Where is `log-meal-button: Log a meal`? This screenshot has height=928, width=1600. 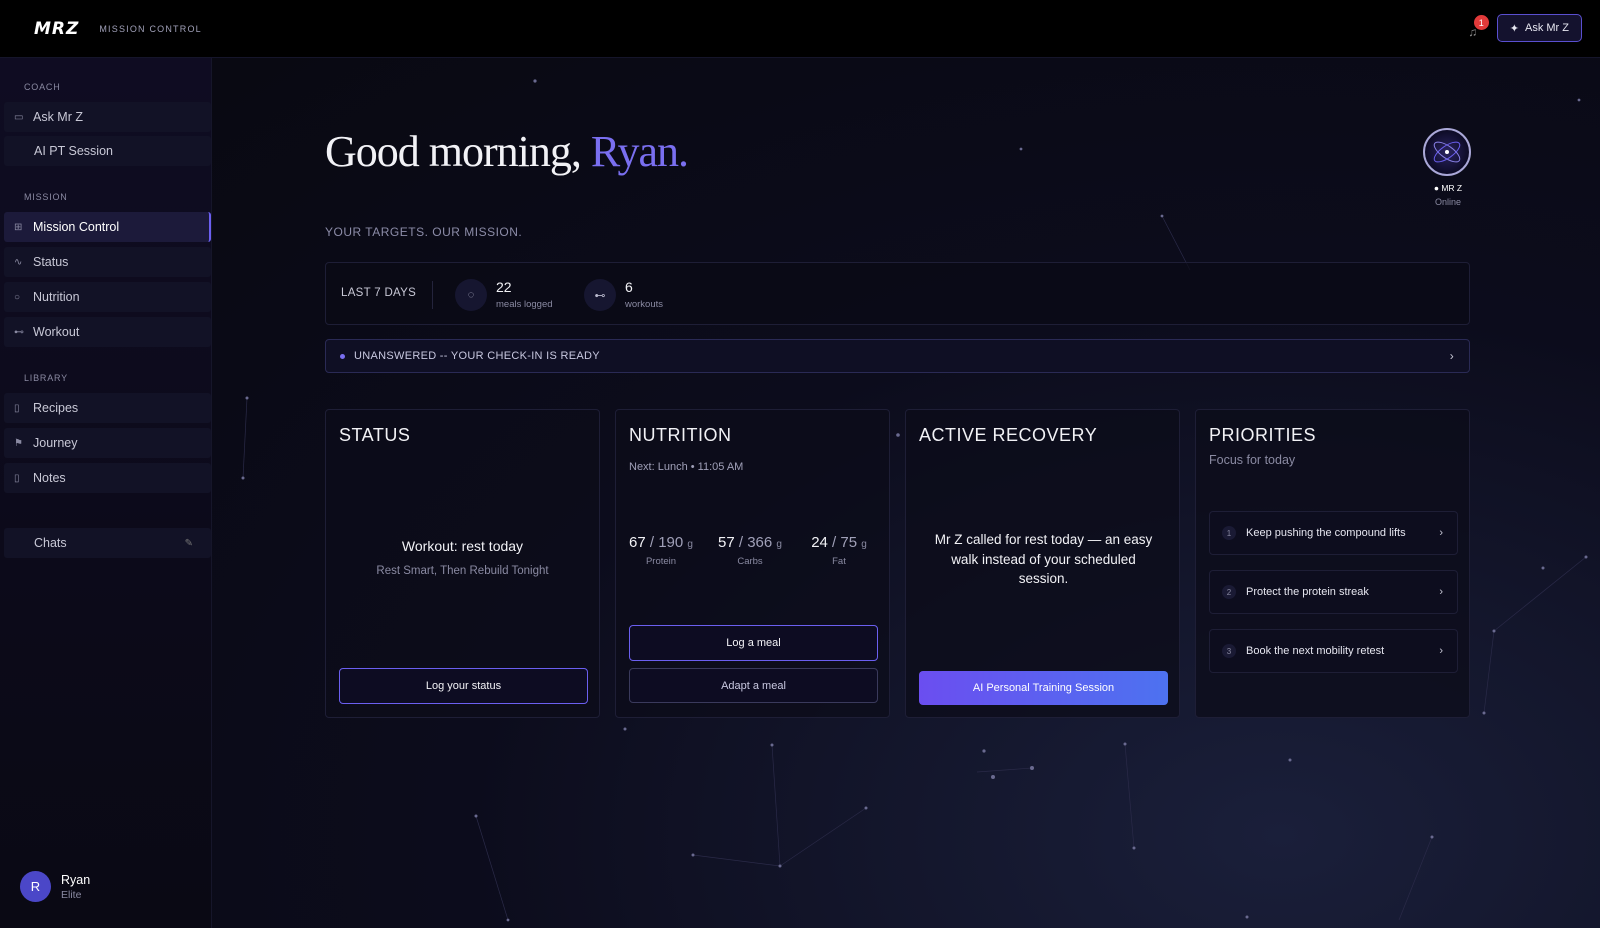
log-meal-button: Log a meal is located at coordinates (753, 643).